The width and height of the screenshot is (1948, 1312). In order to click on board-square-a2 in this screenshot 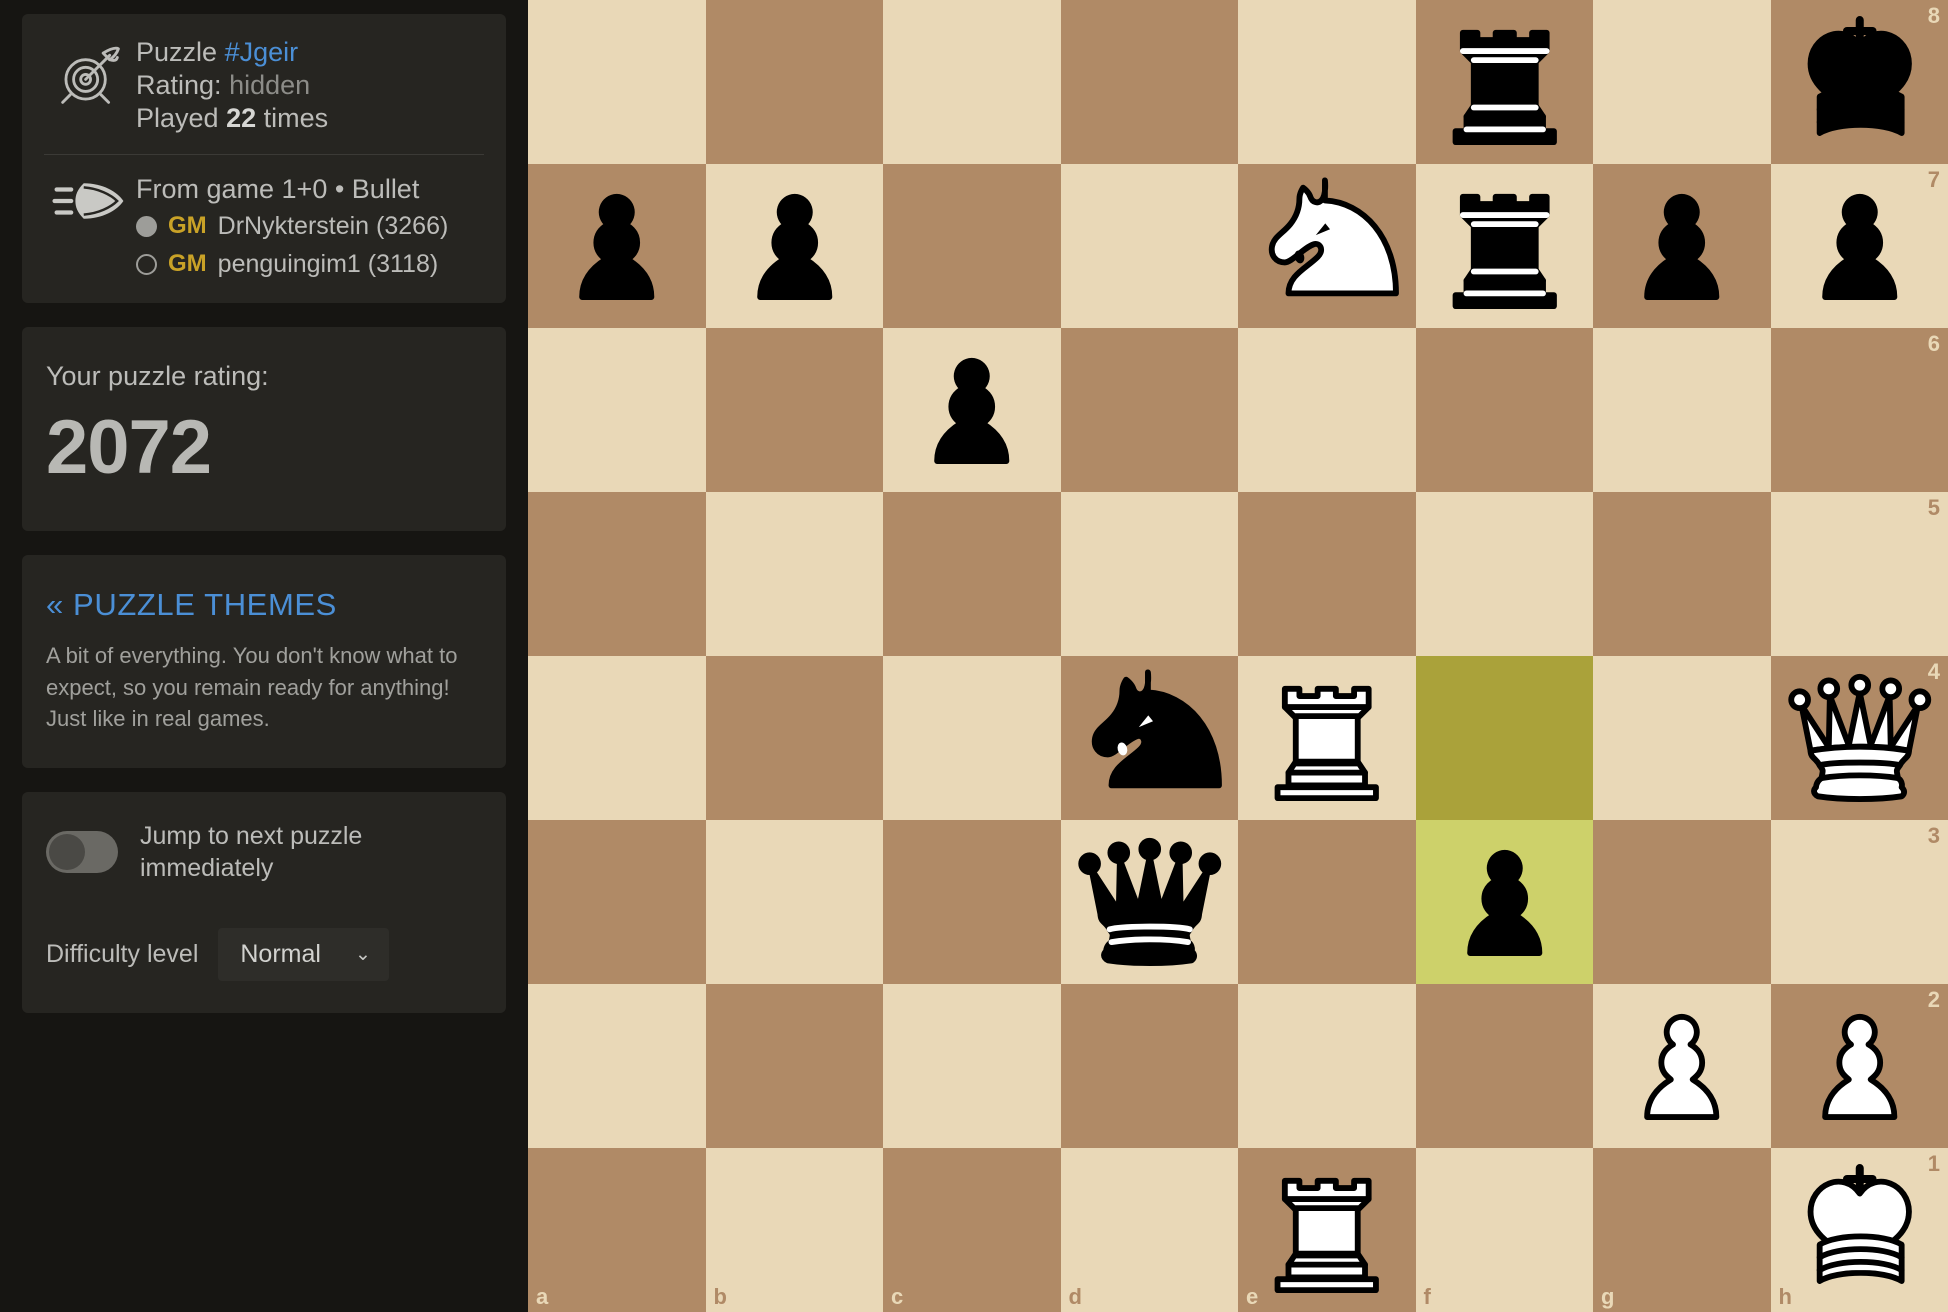, I will do `click(617, 1066)`.